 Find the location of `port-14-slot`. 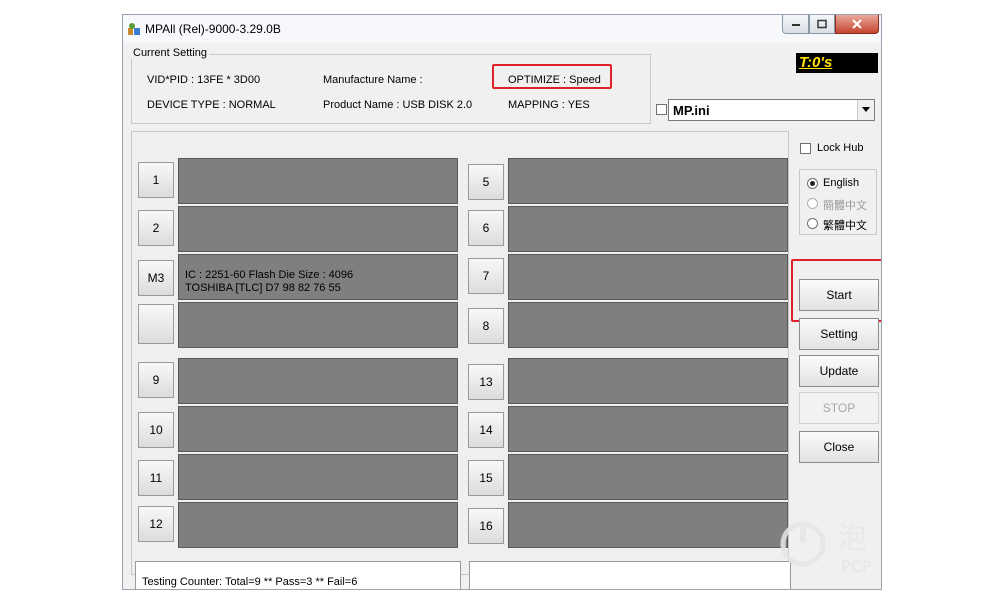

port-14-slot is located at coordinates (648, 429).